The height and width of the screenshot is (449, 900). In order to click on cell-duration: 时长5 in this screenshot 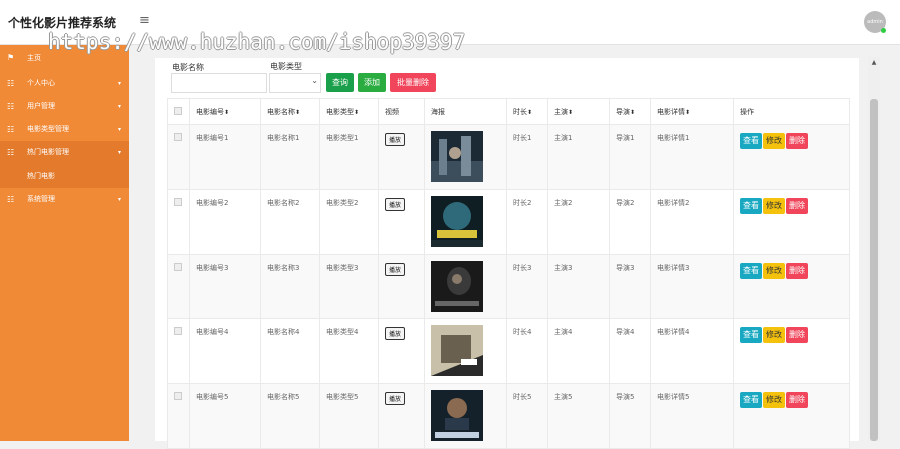, I will do `click(527, 416)`.